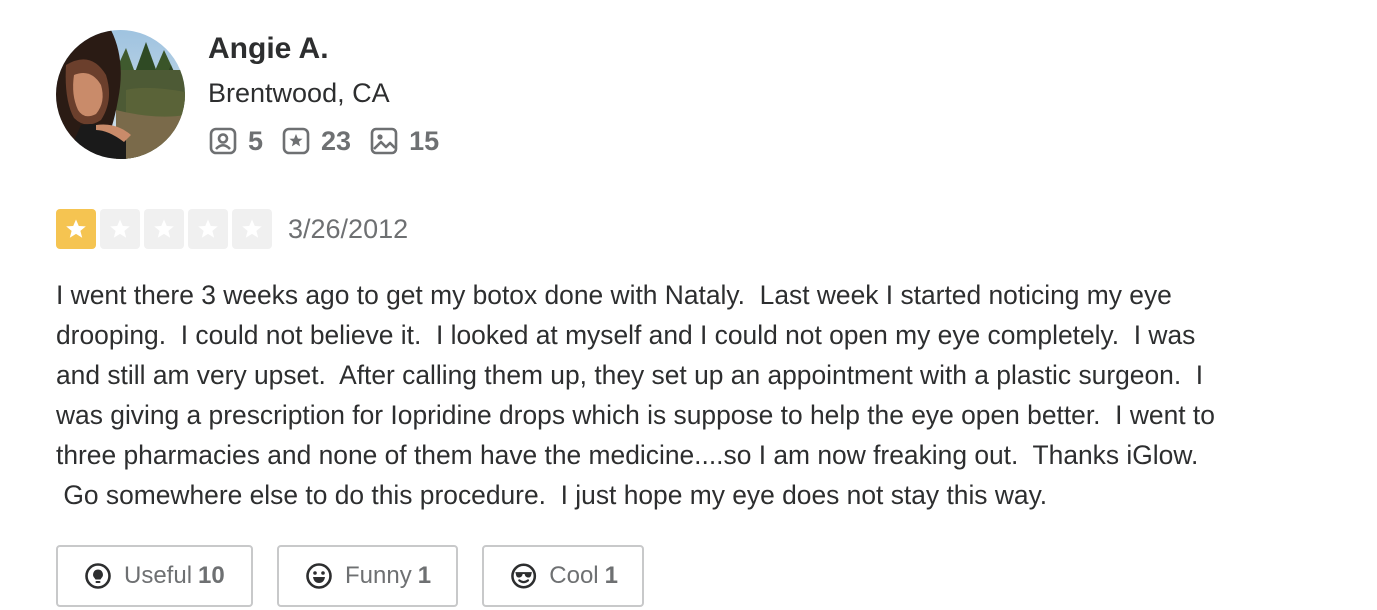 The height and width of the screenshot is (610, 1377). I want to click on reaction-buttons: Useful 10 Funny 1 Cool 1, so click(362, 576).